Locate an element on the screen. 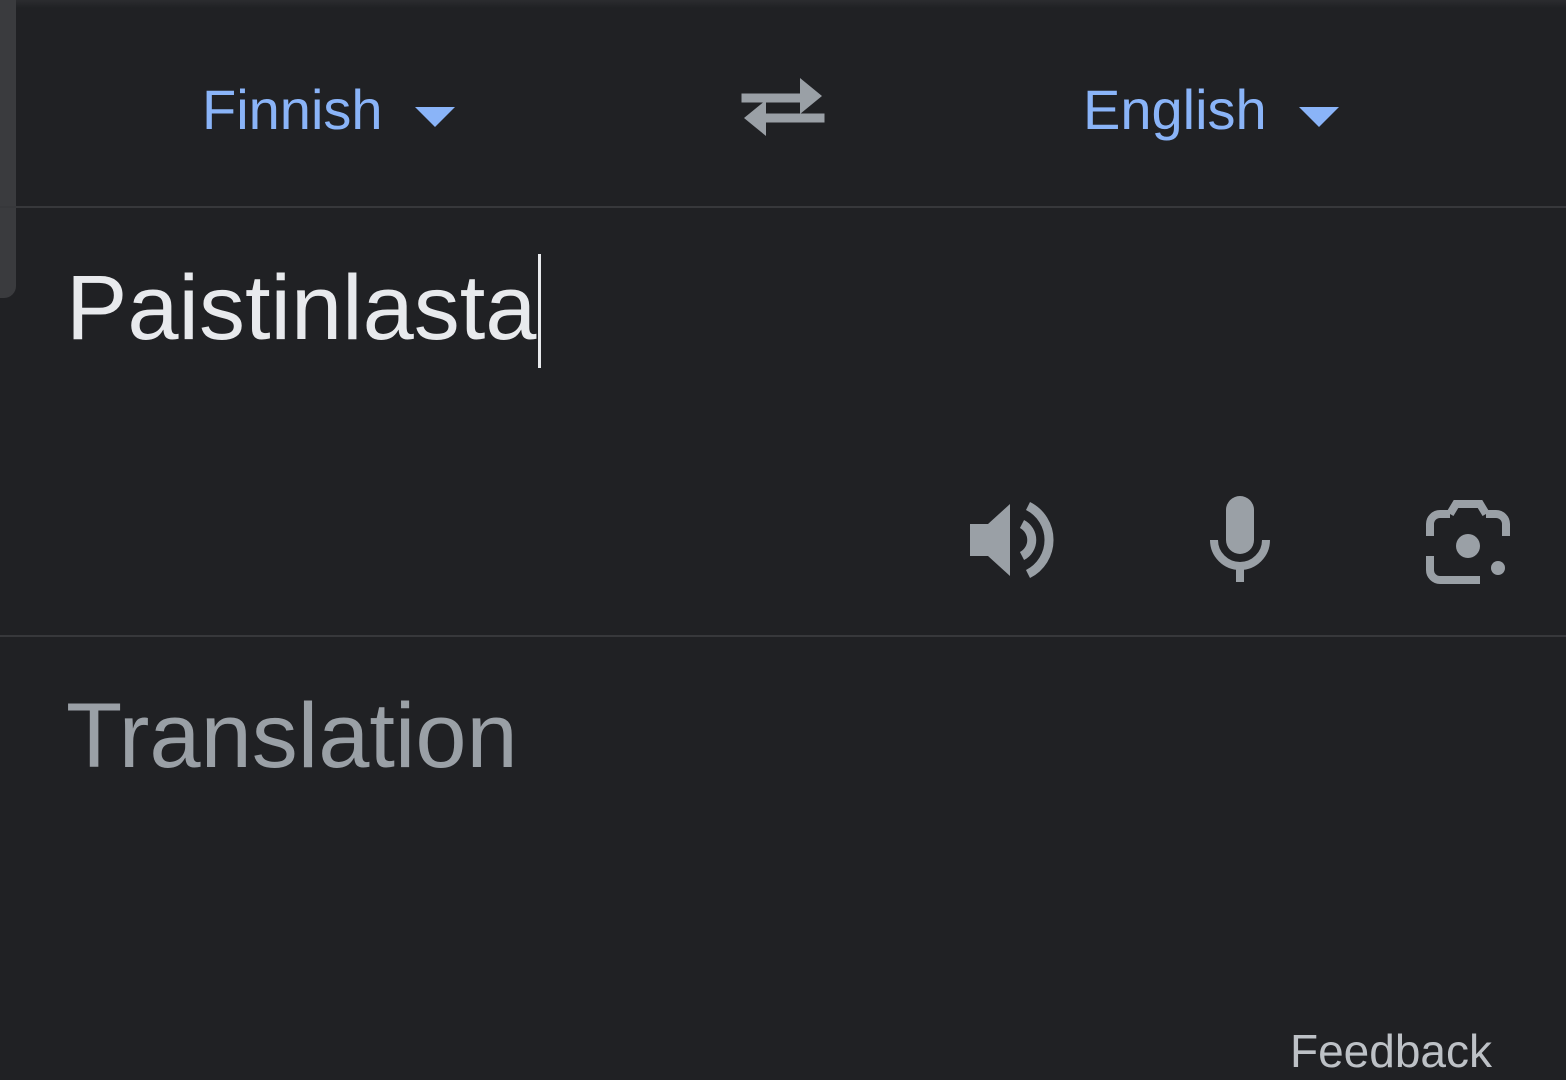 The height and width of the screenshot is (1080, 1566). camera-icon is located at coordinates (1468, 542).